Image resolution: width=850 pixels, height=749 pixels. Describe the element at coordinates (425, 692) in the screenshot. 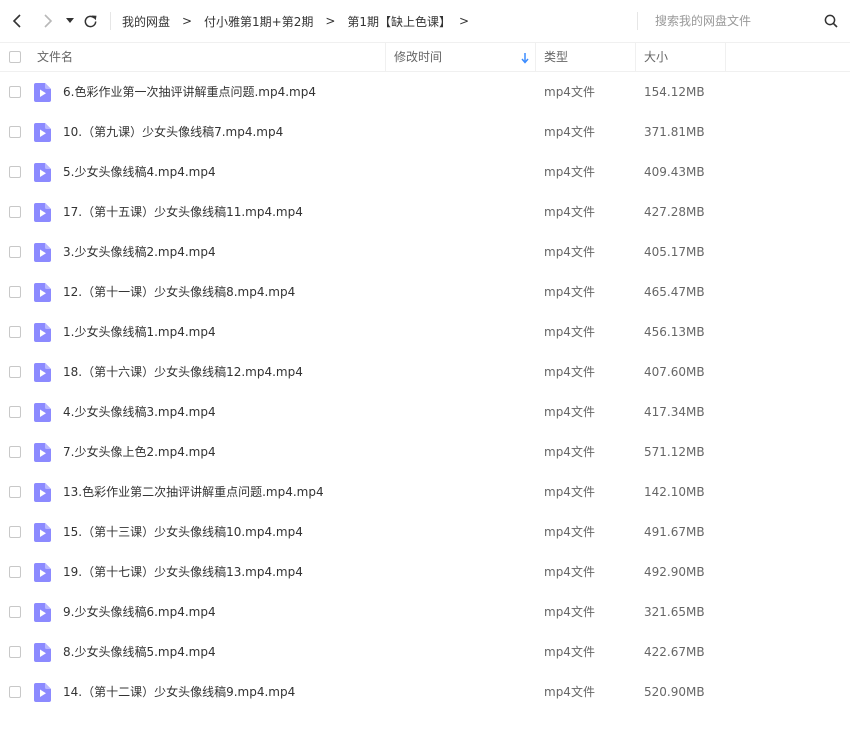

I see `file-row: 14.（第十二课）少女头像线稿9.mp4.mp4 mp4文件 520.90MB` at that location.